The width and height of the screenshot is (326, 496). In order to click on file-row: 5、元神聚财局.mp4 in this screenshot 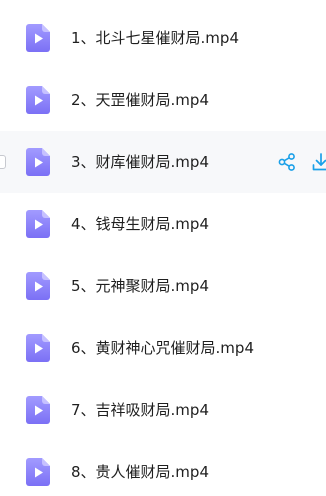, I will do `click(163, 286)`.